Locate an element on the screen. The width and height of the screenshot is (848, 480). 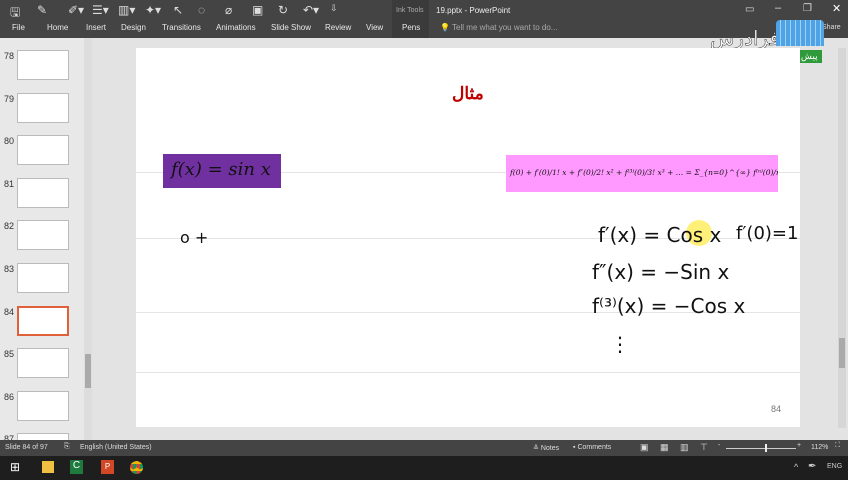
handwritten-text: f′(0)=1 is located at coordinates (767, 233).